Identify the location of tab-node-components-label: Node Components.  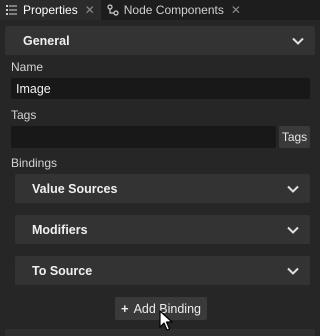
(173, 10).